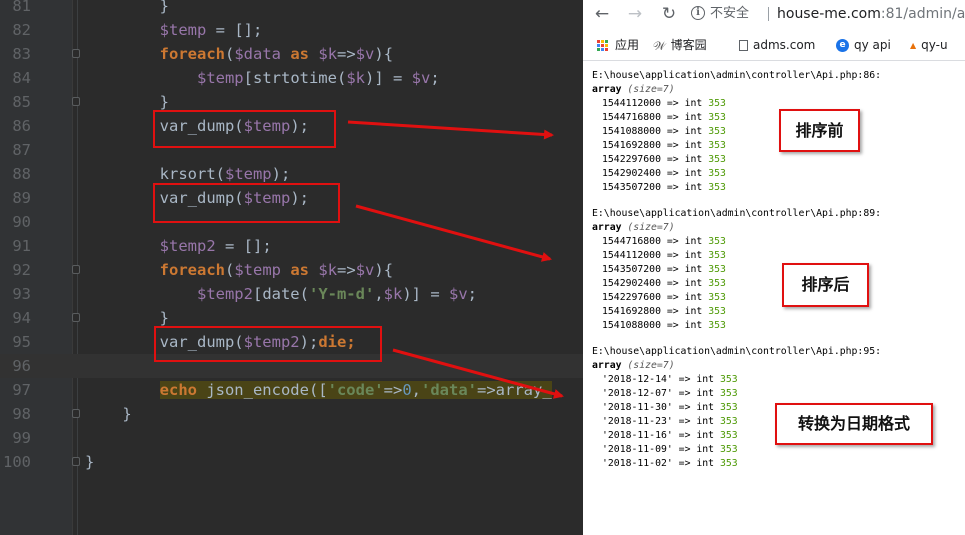  I want to click on dump-key: '2018-12-07', so click(637, 393).